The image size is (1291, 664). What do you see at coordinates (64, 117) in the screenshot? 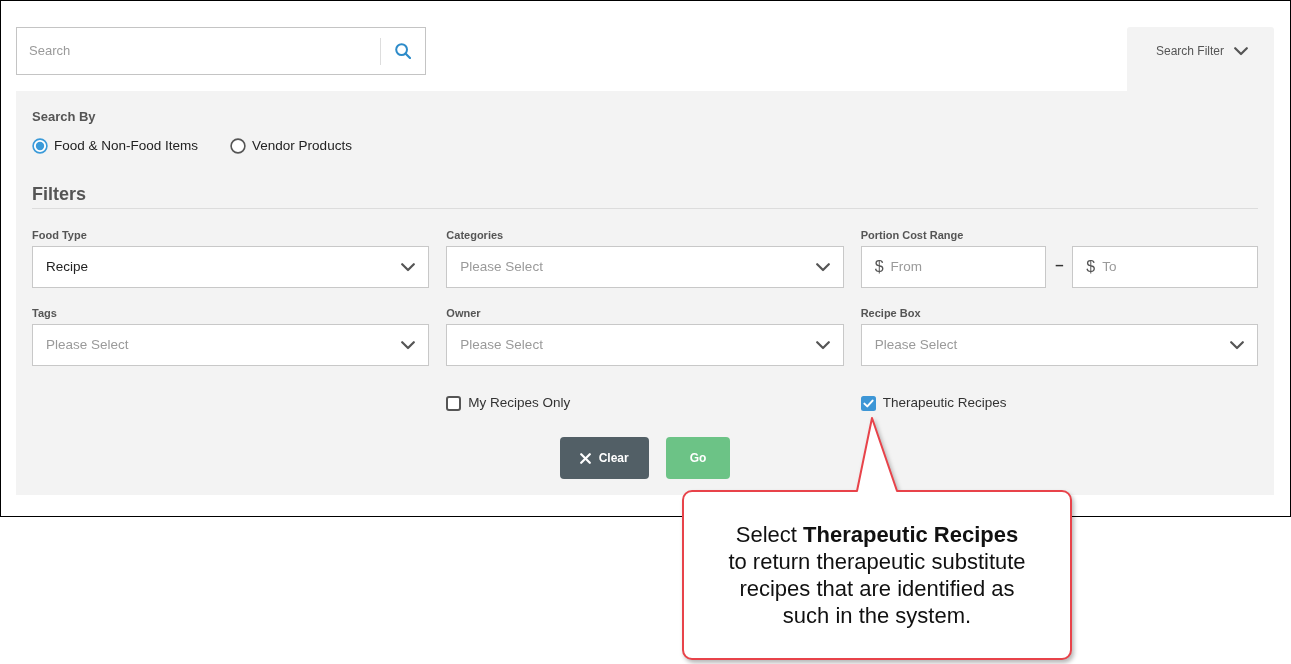
I see `section-label: Search By` at bounding box center [64, 117].